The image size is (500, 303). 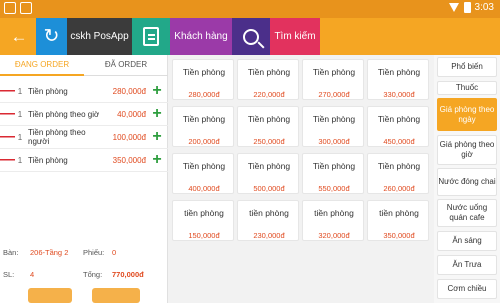 I want to click on product-card: tiền phòng 320,000đ, so click(x=333, y=220).